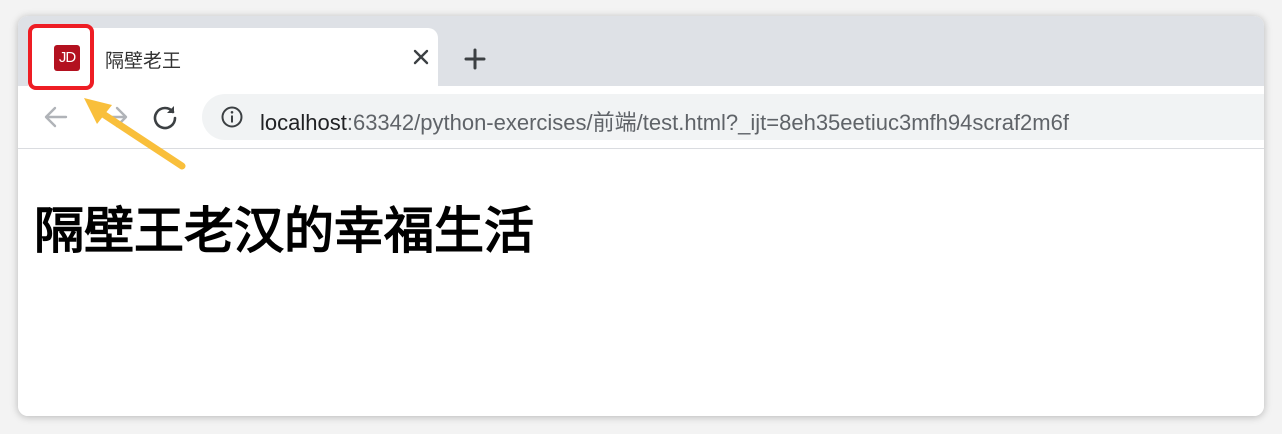 This screenshot has height=434, width=1282. What do you see at coordinates (165, 117) in the screenshot?
I see `reload-icon` at bounding box center [165, 117].